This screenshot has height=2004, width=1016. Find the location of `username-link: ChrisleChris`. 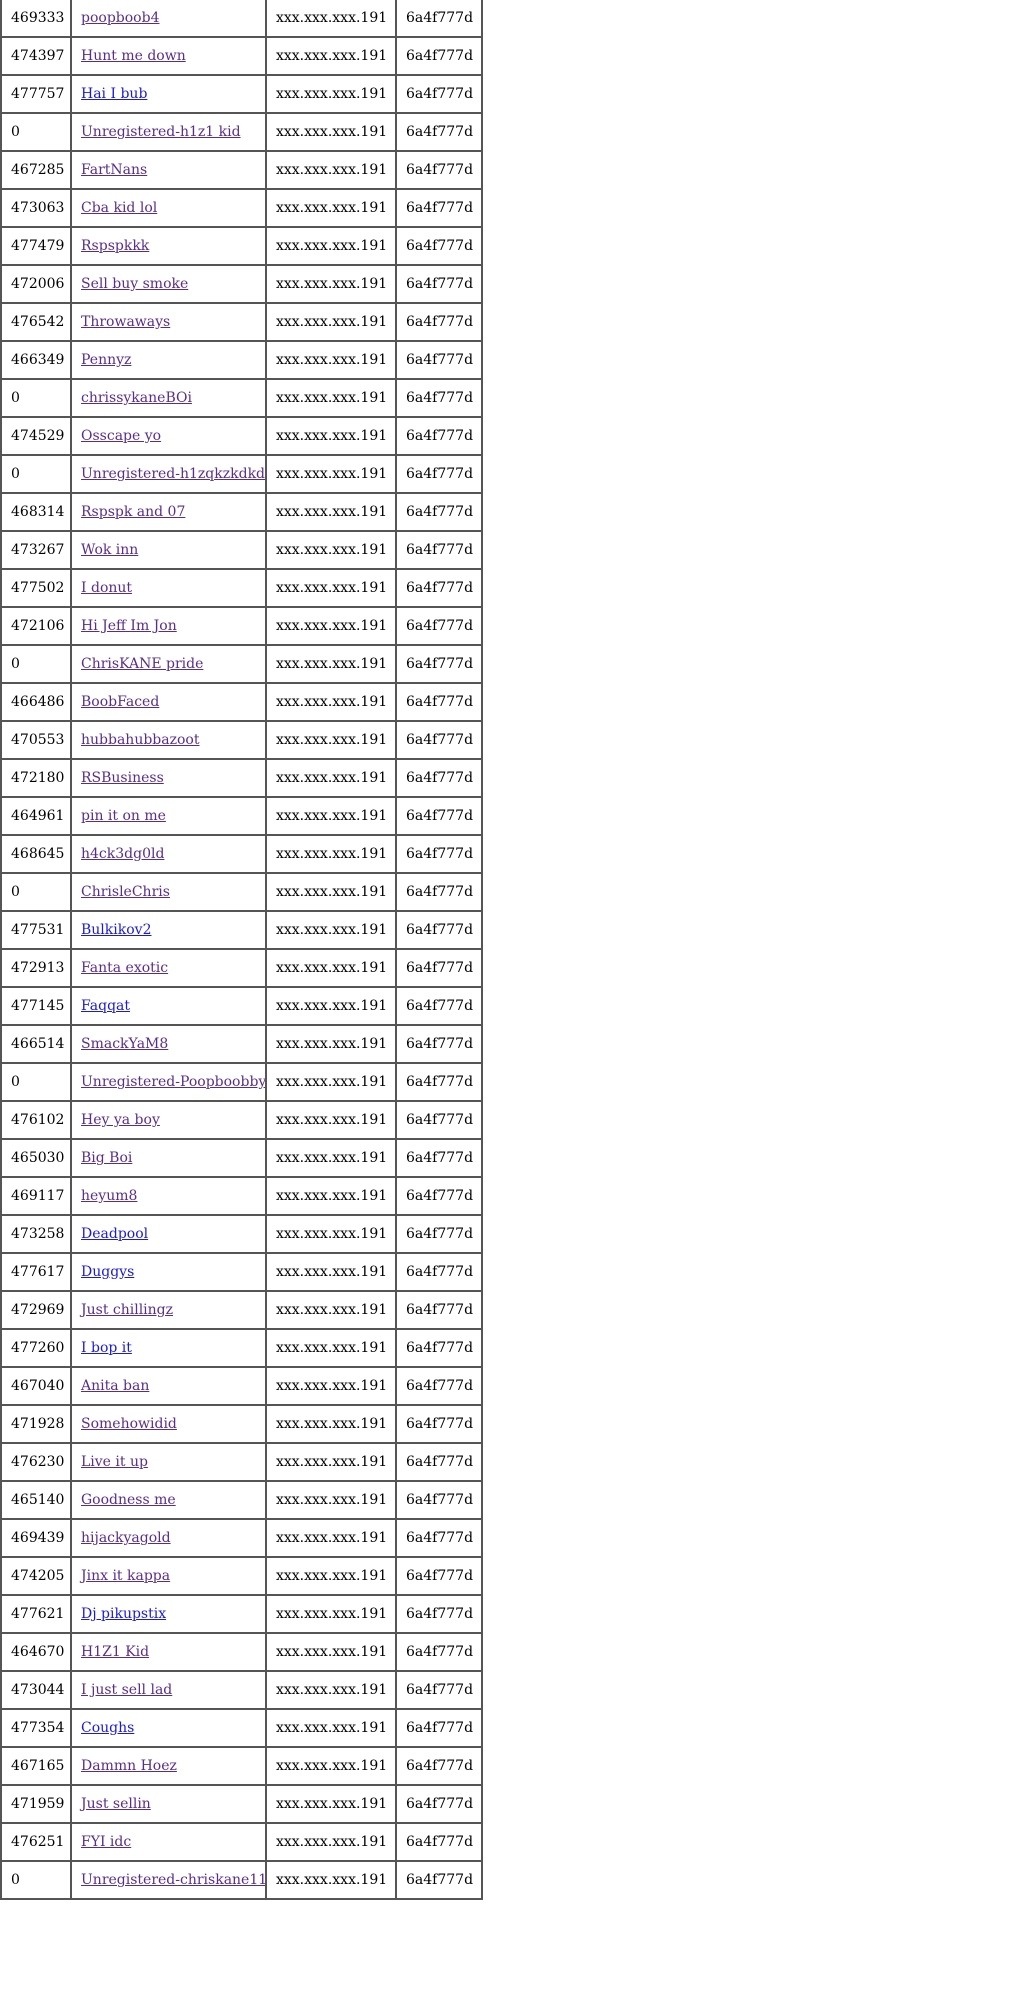

username-link: ChrisleChris is located at coordinates (125, 892).